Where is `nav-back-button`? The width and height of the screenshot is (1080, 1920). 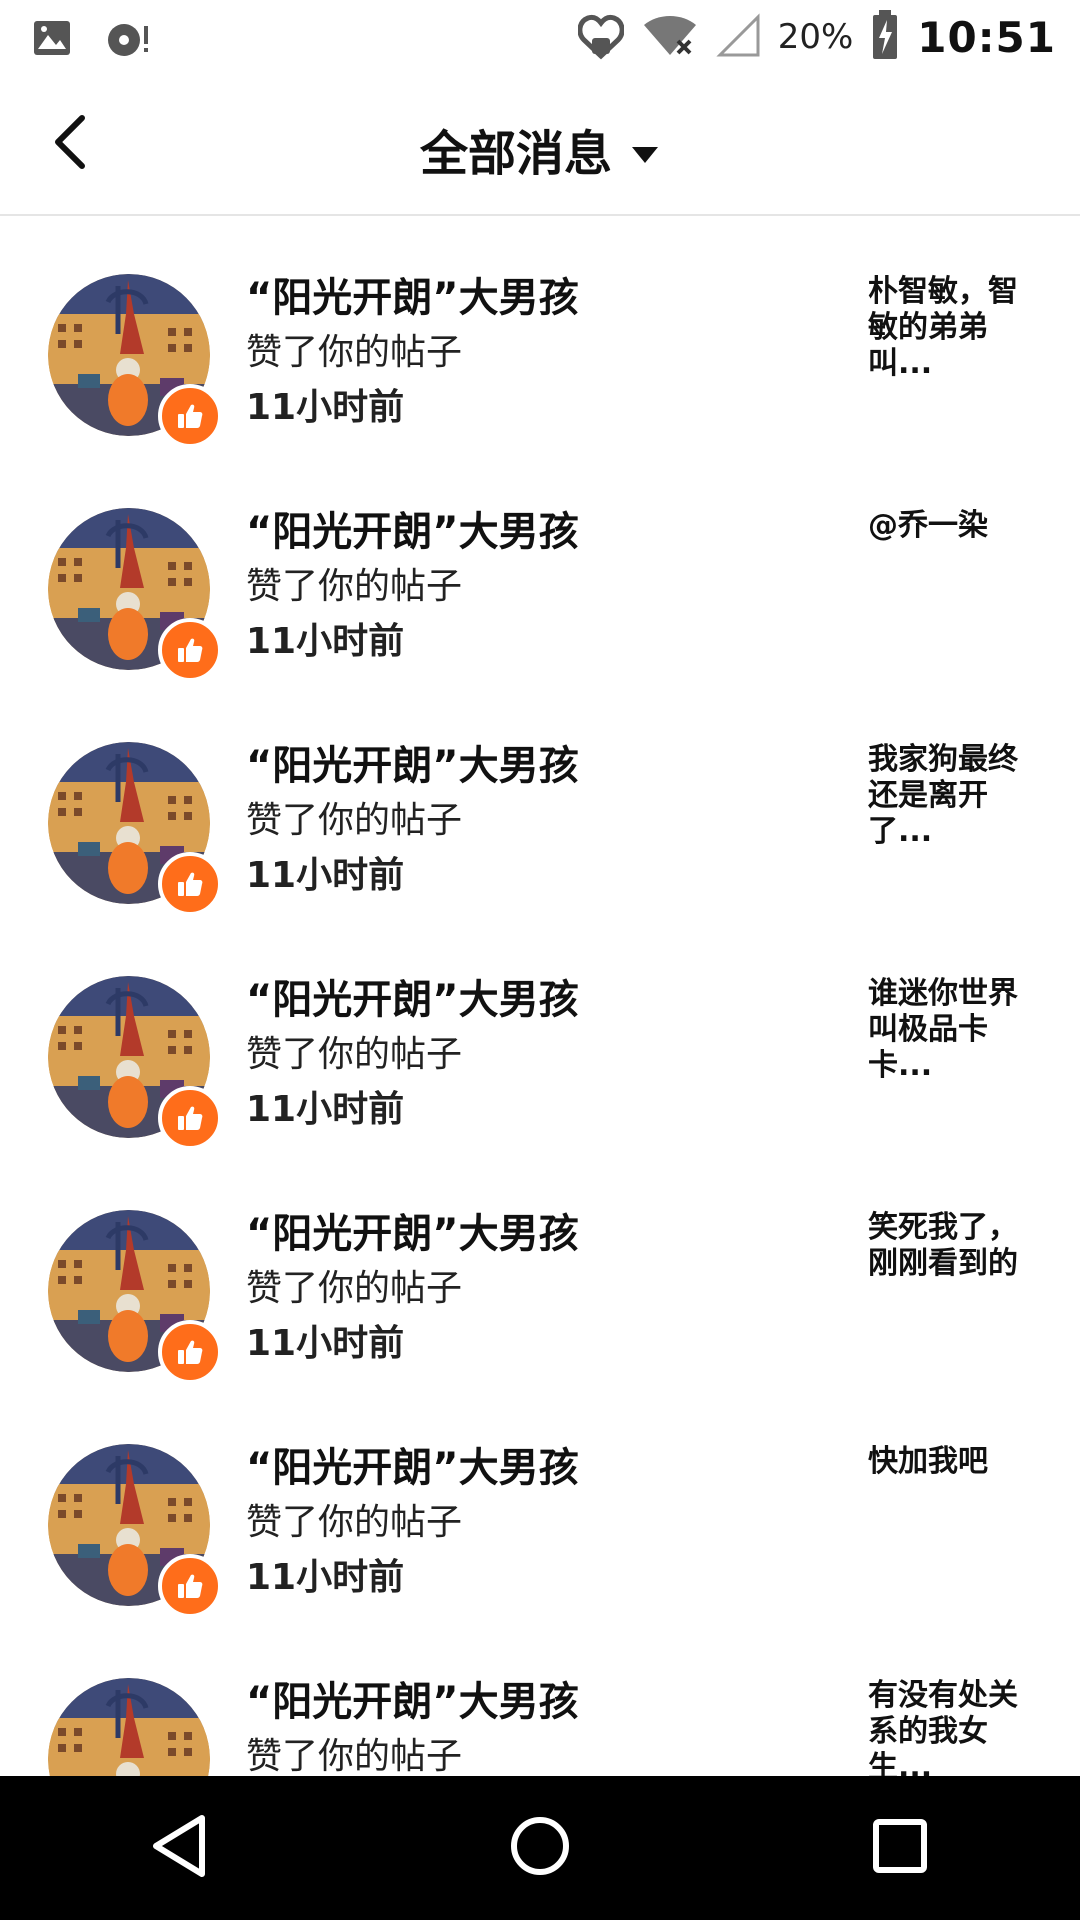 nav-back-button is located at coordinates (180, 1848).